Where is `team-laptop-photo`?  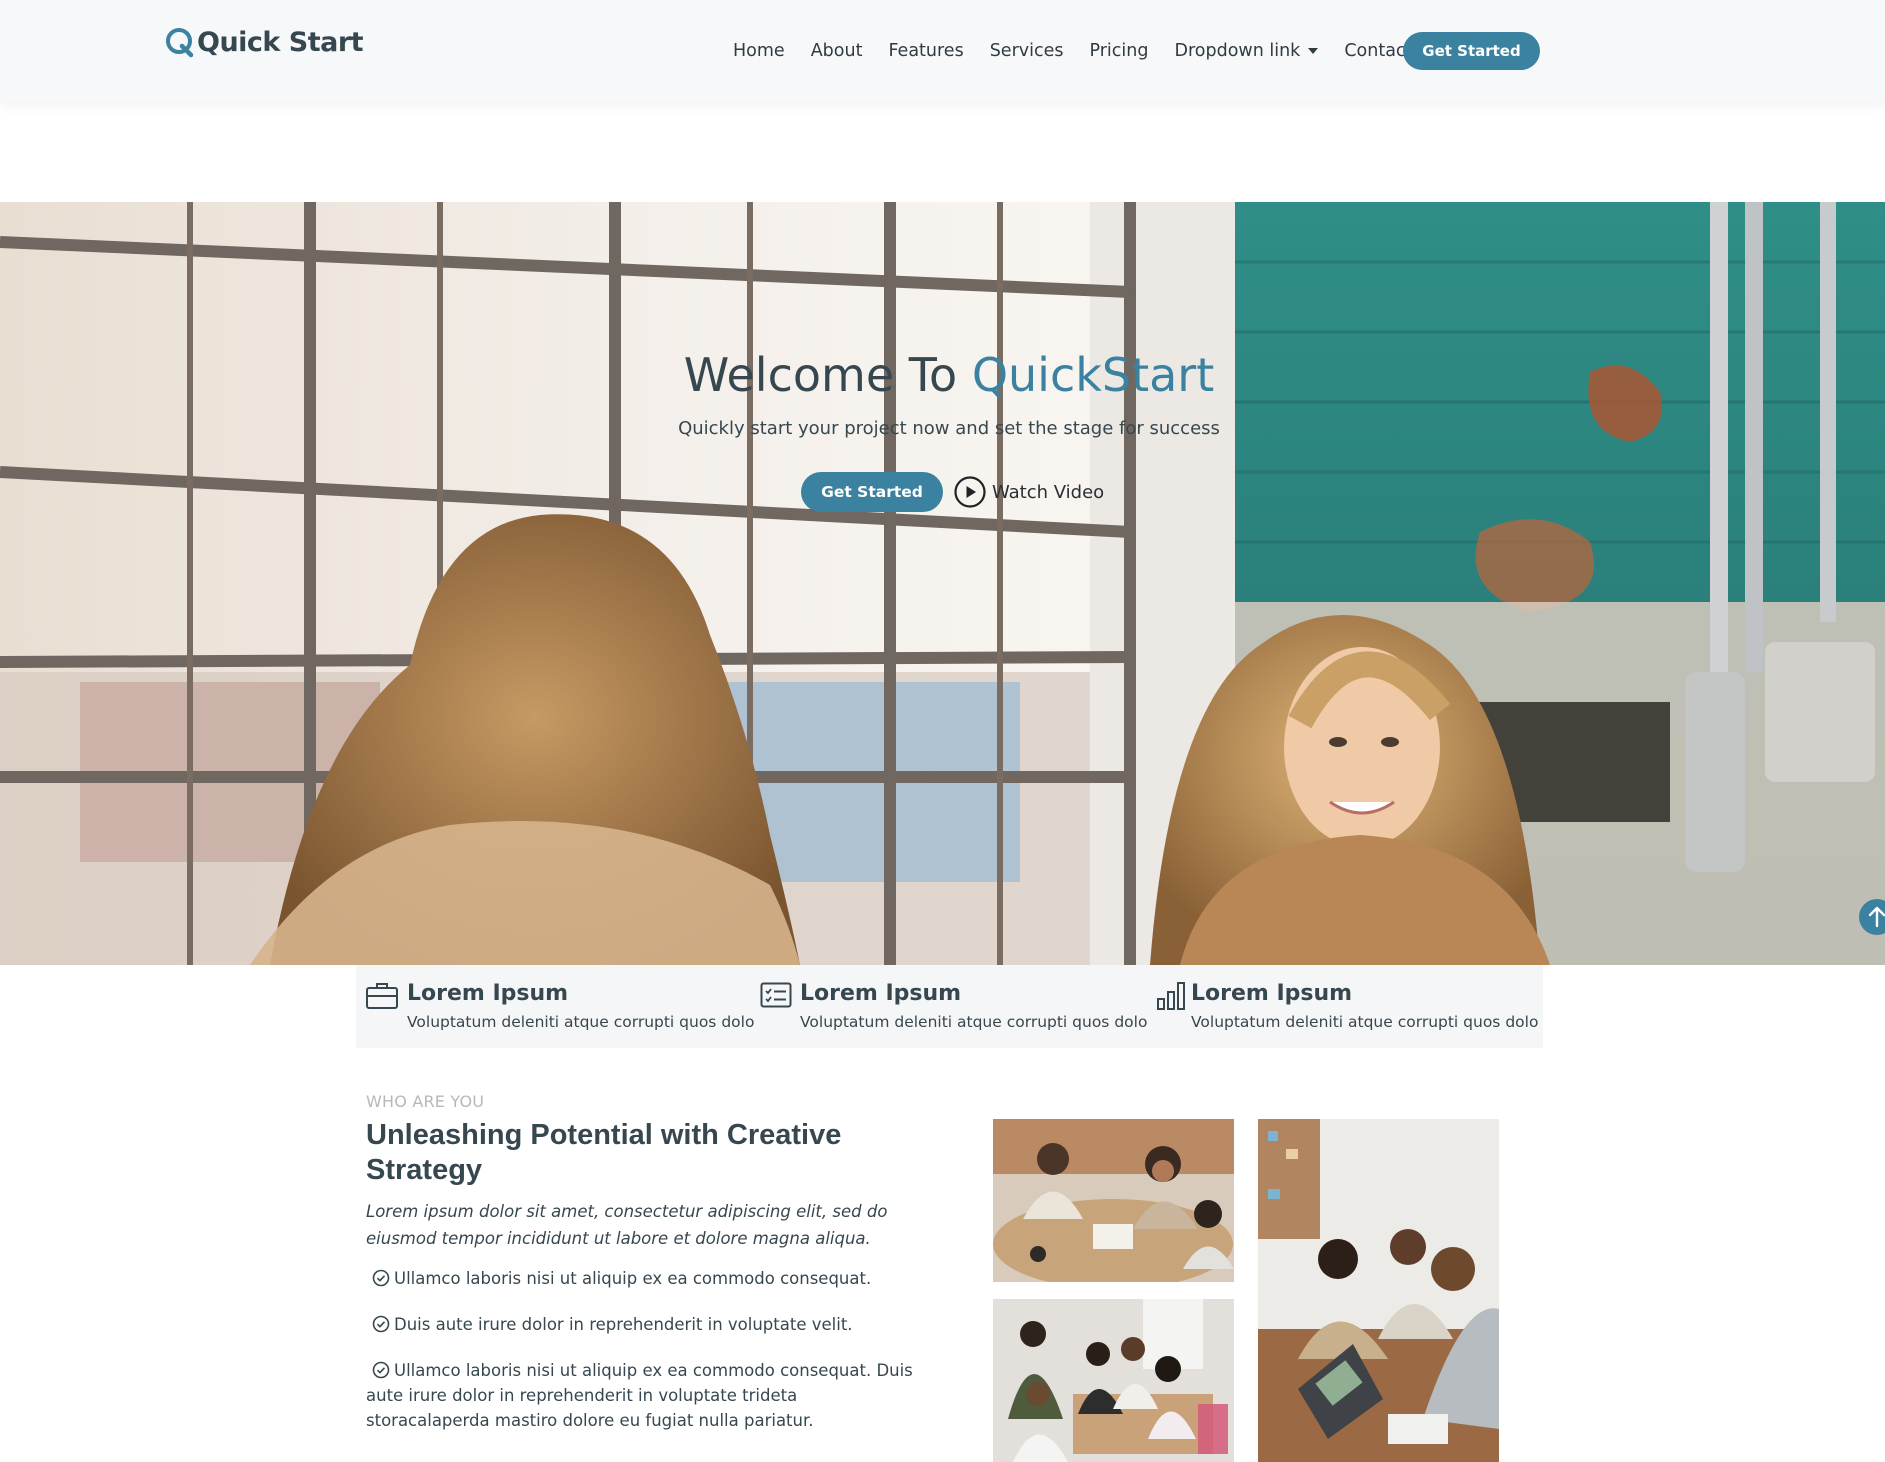
team-laptop-photo is located at coordinates (1378, 1290).